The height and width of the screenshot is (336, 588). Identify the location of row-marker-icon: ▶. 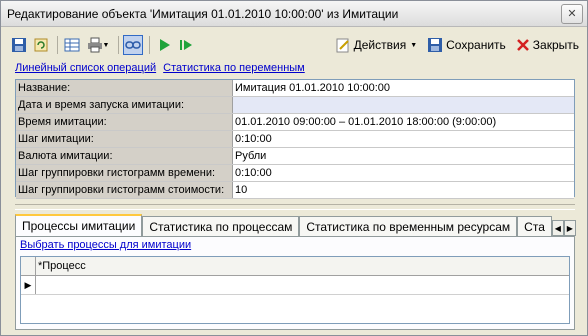
(28, 285).